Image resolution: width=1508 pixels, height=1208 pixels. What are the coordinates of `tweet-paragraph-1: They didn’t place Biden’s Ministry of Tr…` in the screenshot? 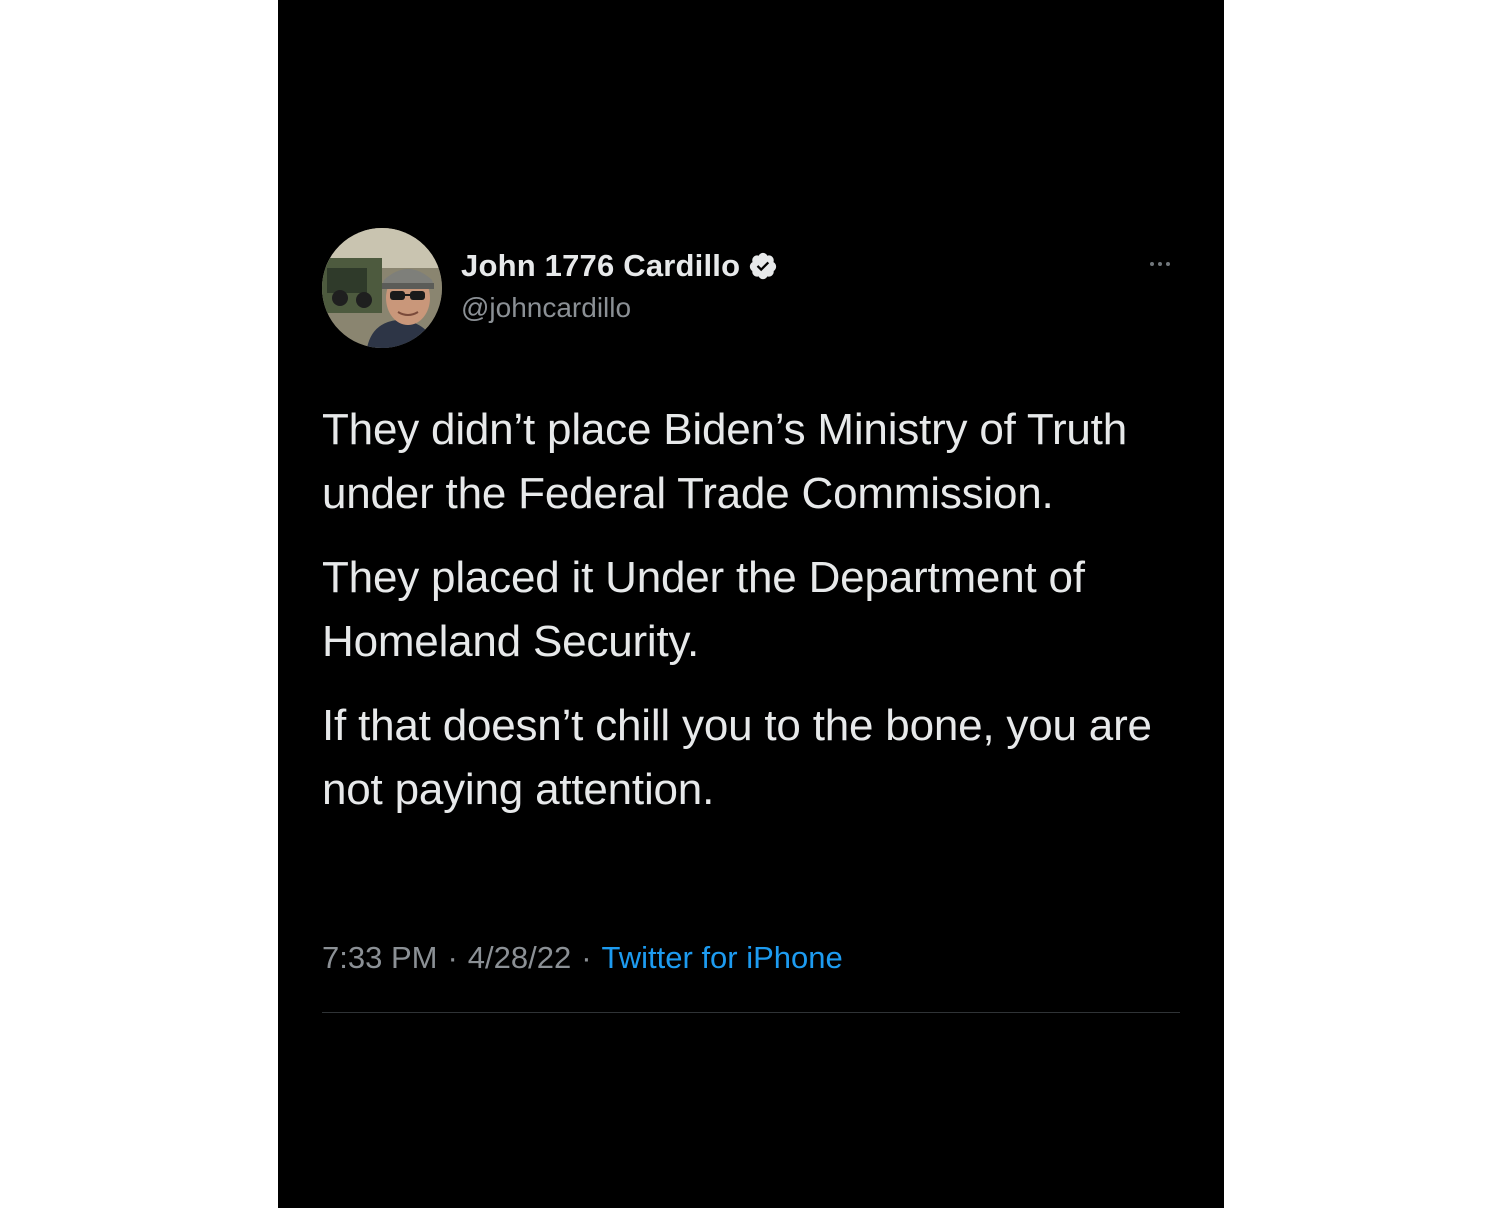 It's located at (724, 461).